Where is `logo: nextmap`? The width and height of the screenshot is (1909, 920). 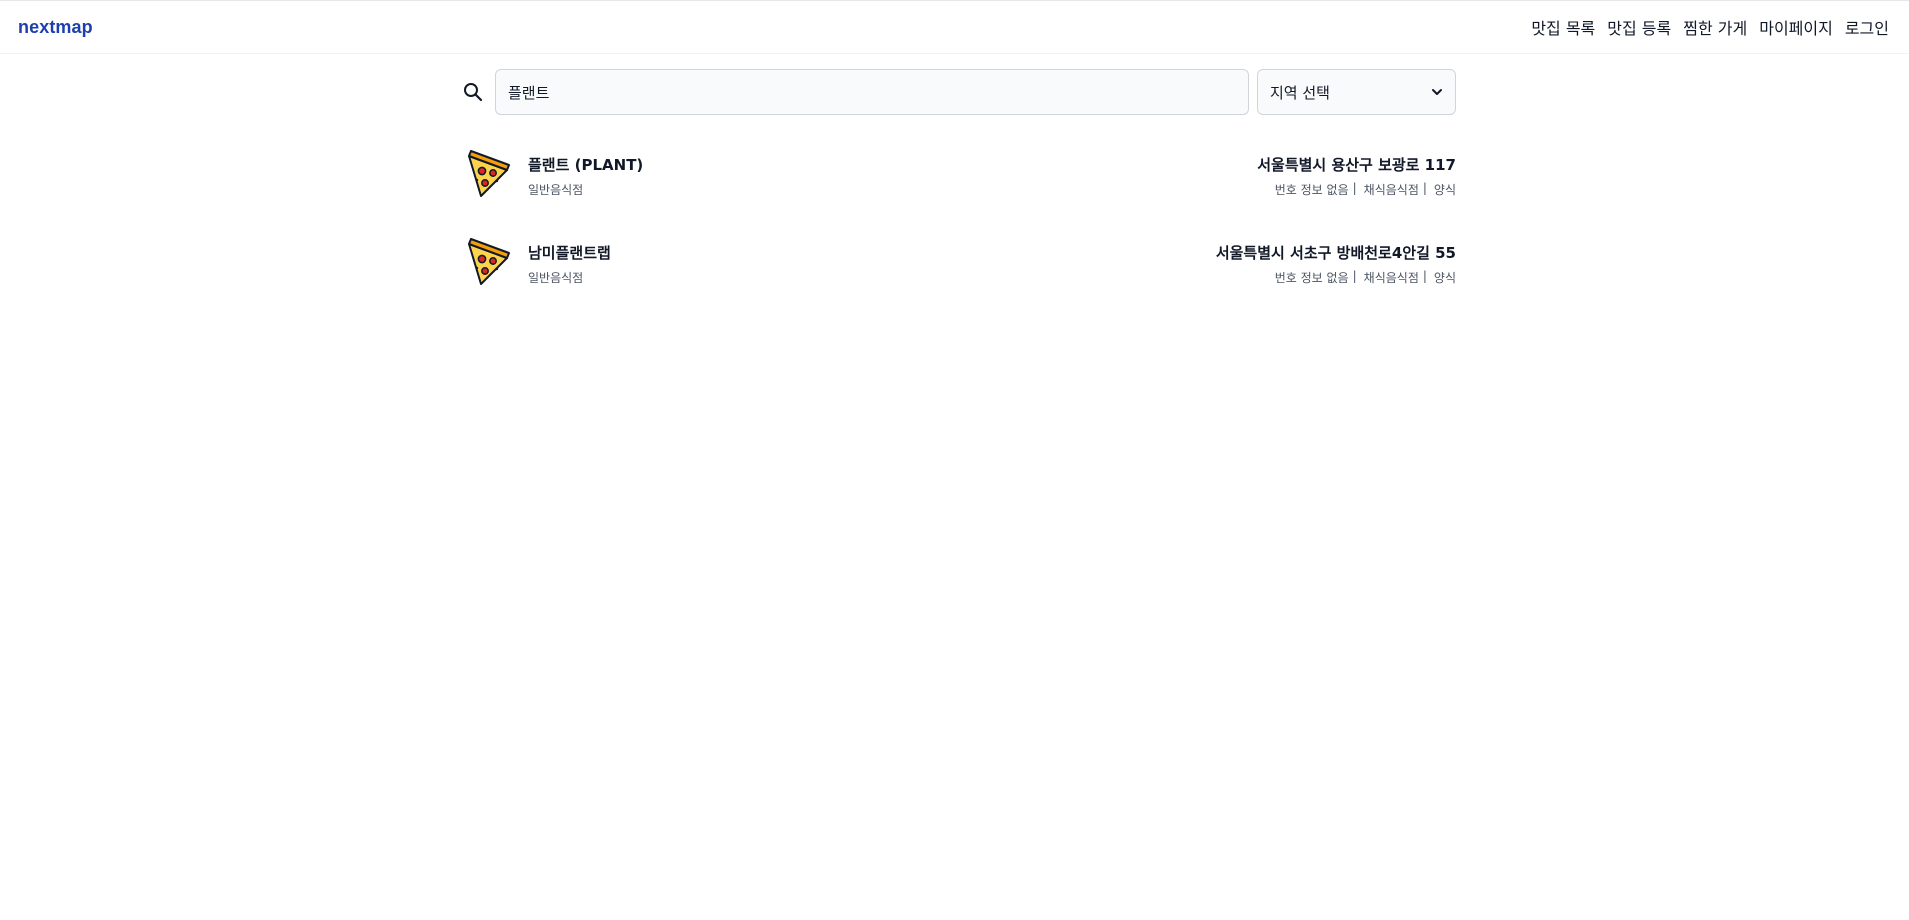
logo: nextmap is located at coordinates (55, 27).